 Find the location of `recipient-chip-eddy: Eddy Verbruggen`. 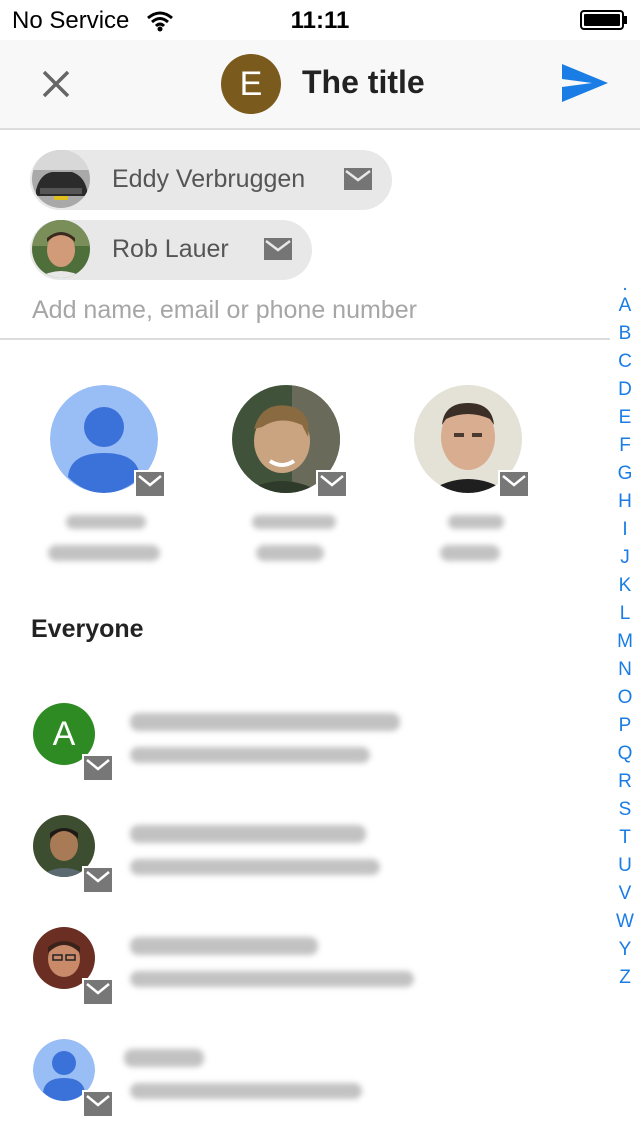

recipient-chip-eddy: Eddy Verbruggen is located at coordinates (211, 180).